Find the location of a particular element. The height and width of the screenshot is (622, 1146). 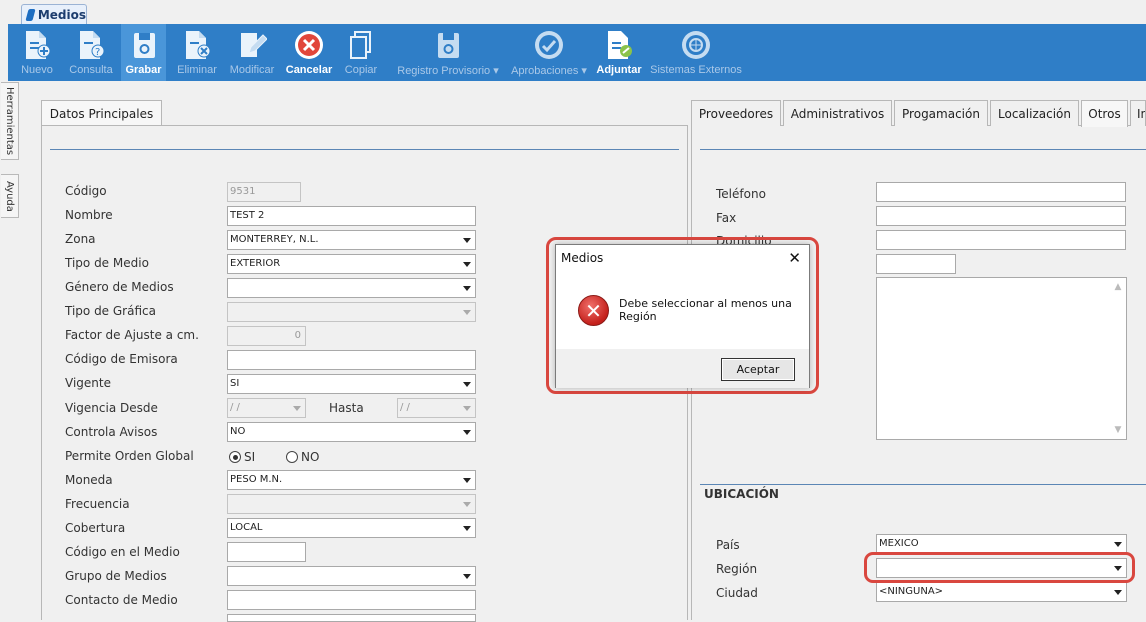

telefono-field is located at coordinates (1001, 192).